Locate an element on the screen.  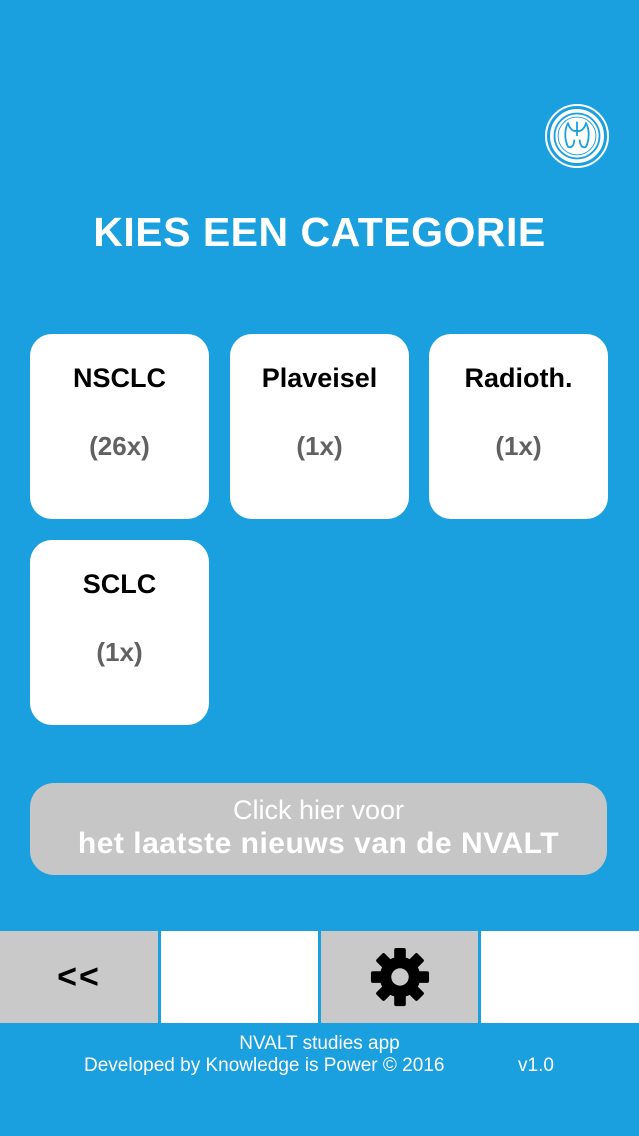
category-name: Radioth. is located at coordinates (518, 378).